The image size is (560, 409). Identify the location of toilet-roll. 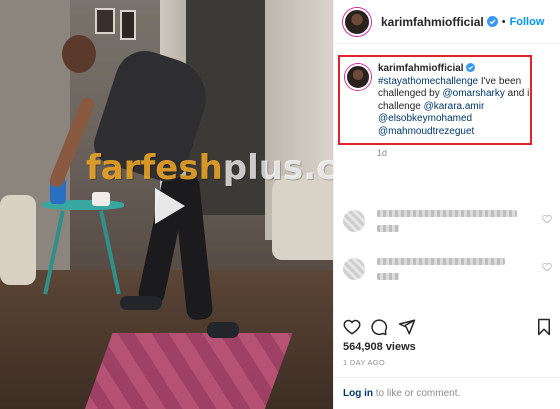
(101, 199).